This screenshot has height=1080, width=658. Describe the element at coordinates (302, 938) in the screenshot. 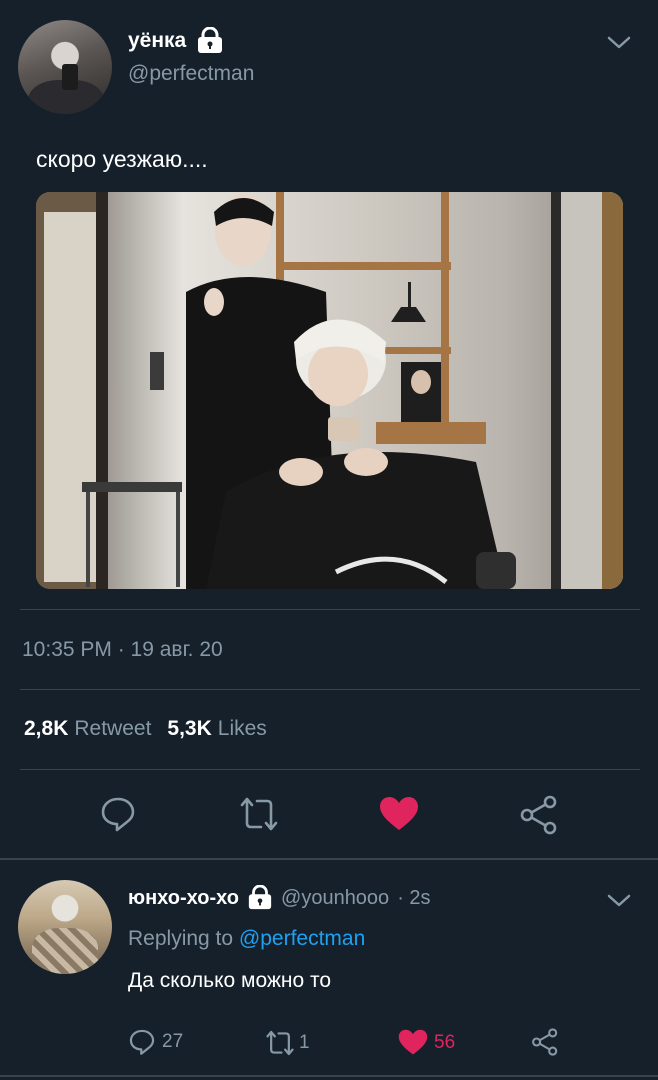

I see `replying-mention: @perfectman` at that location.